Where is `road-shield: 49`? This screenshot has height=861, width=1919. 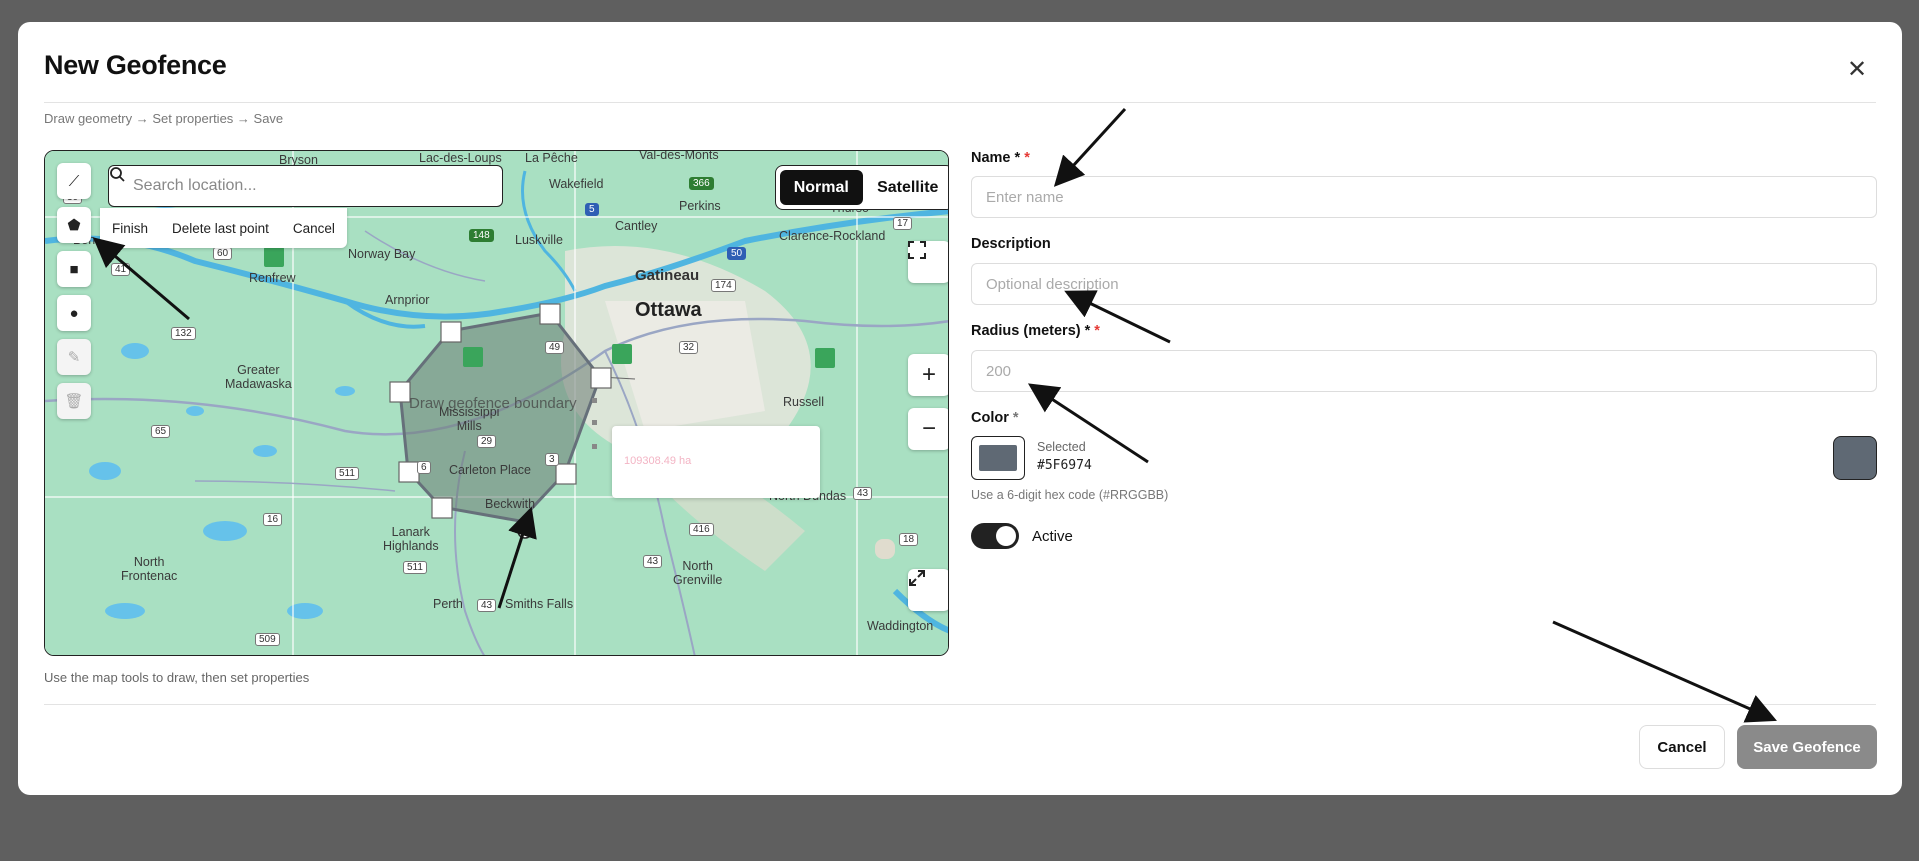 road-shield: 49 is located at coordinates (555, 347).